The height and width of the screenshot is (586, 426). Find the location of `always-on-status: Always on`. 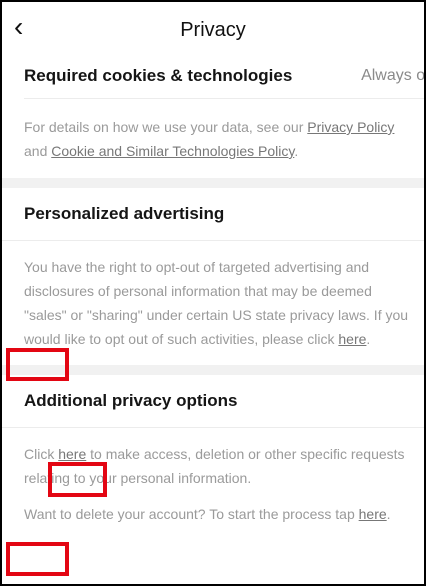

always-on-status: Always on is located at coordinates (393, 75).